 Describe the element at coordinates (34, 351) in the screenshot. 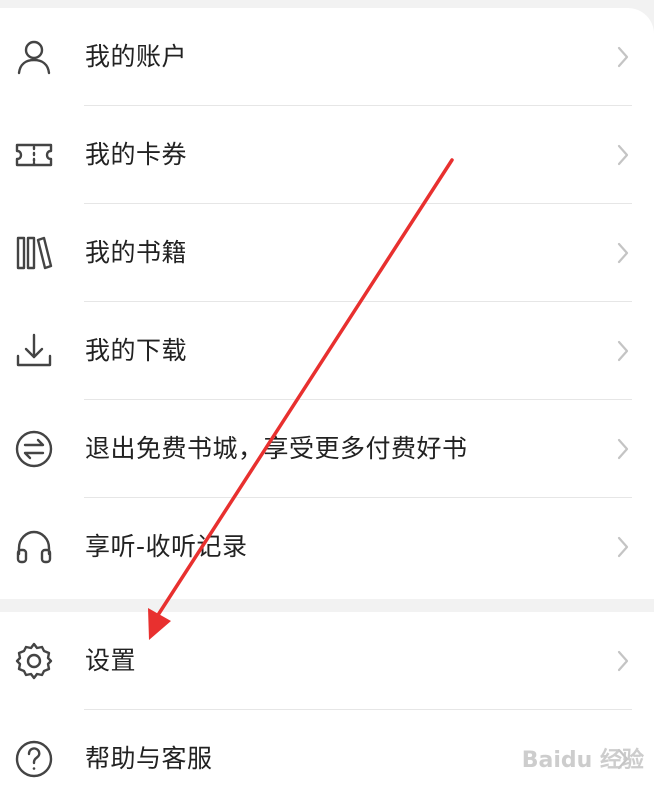

I see `download-icon` at that location.